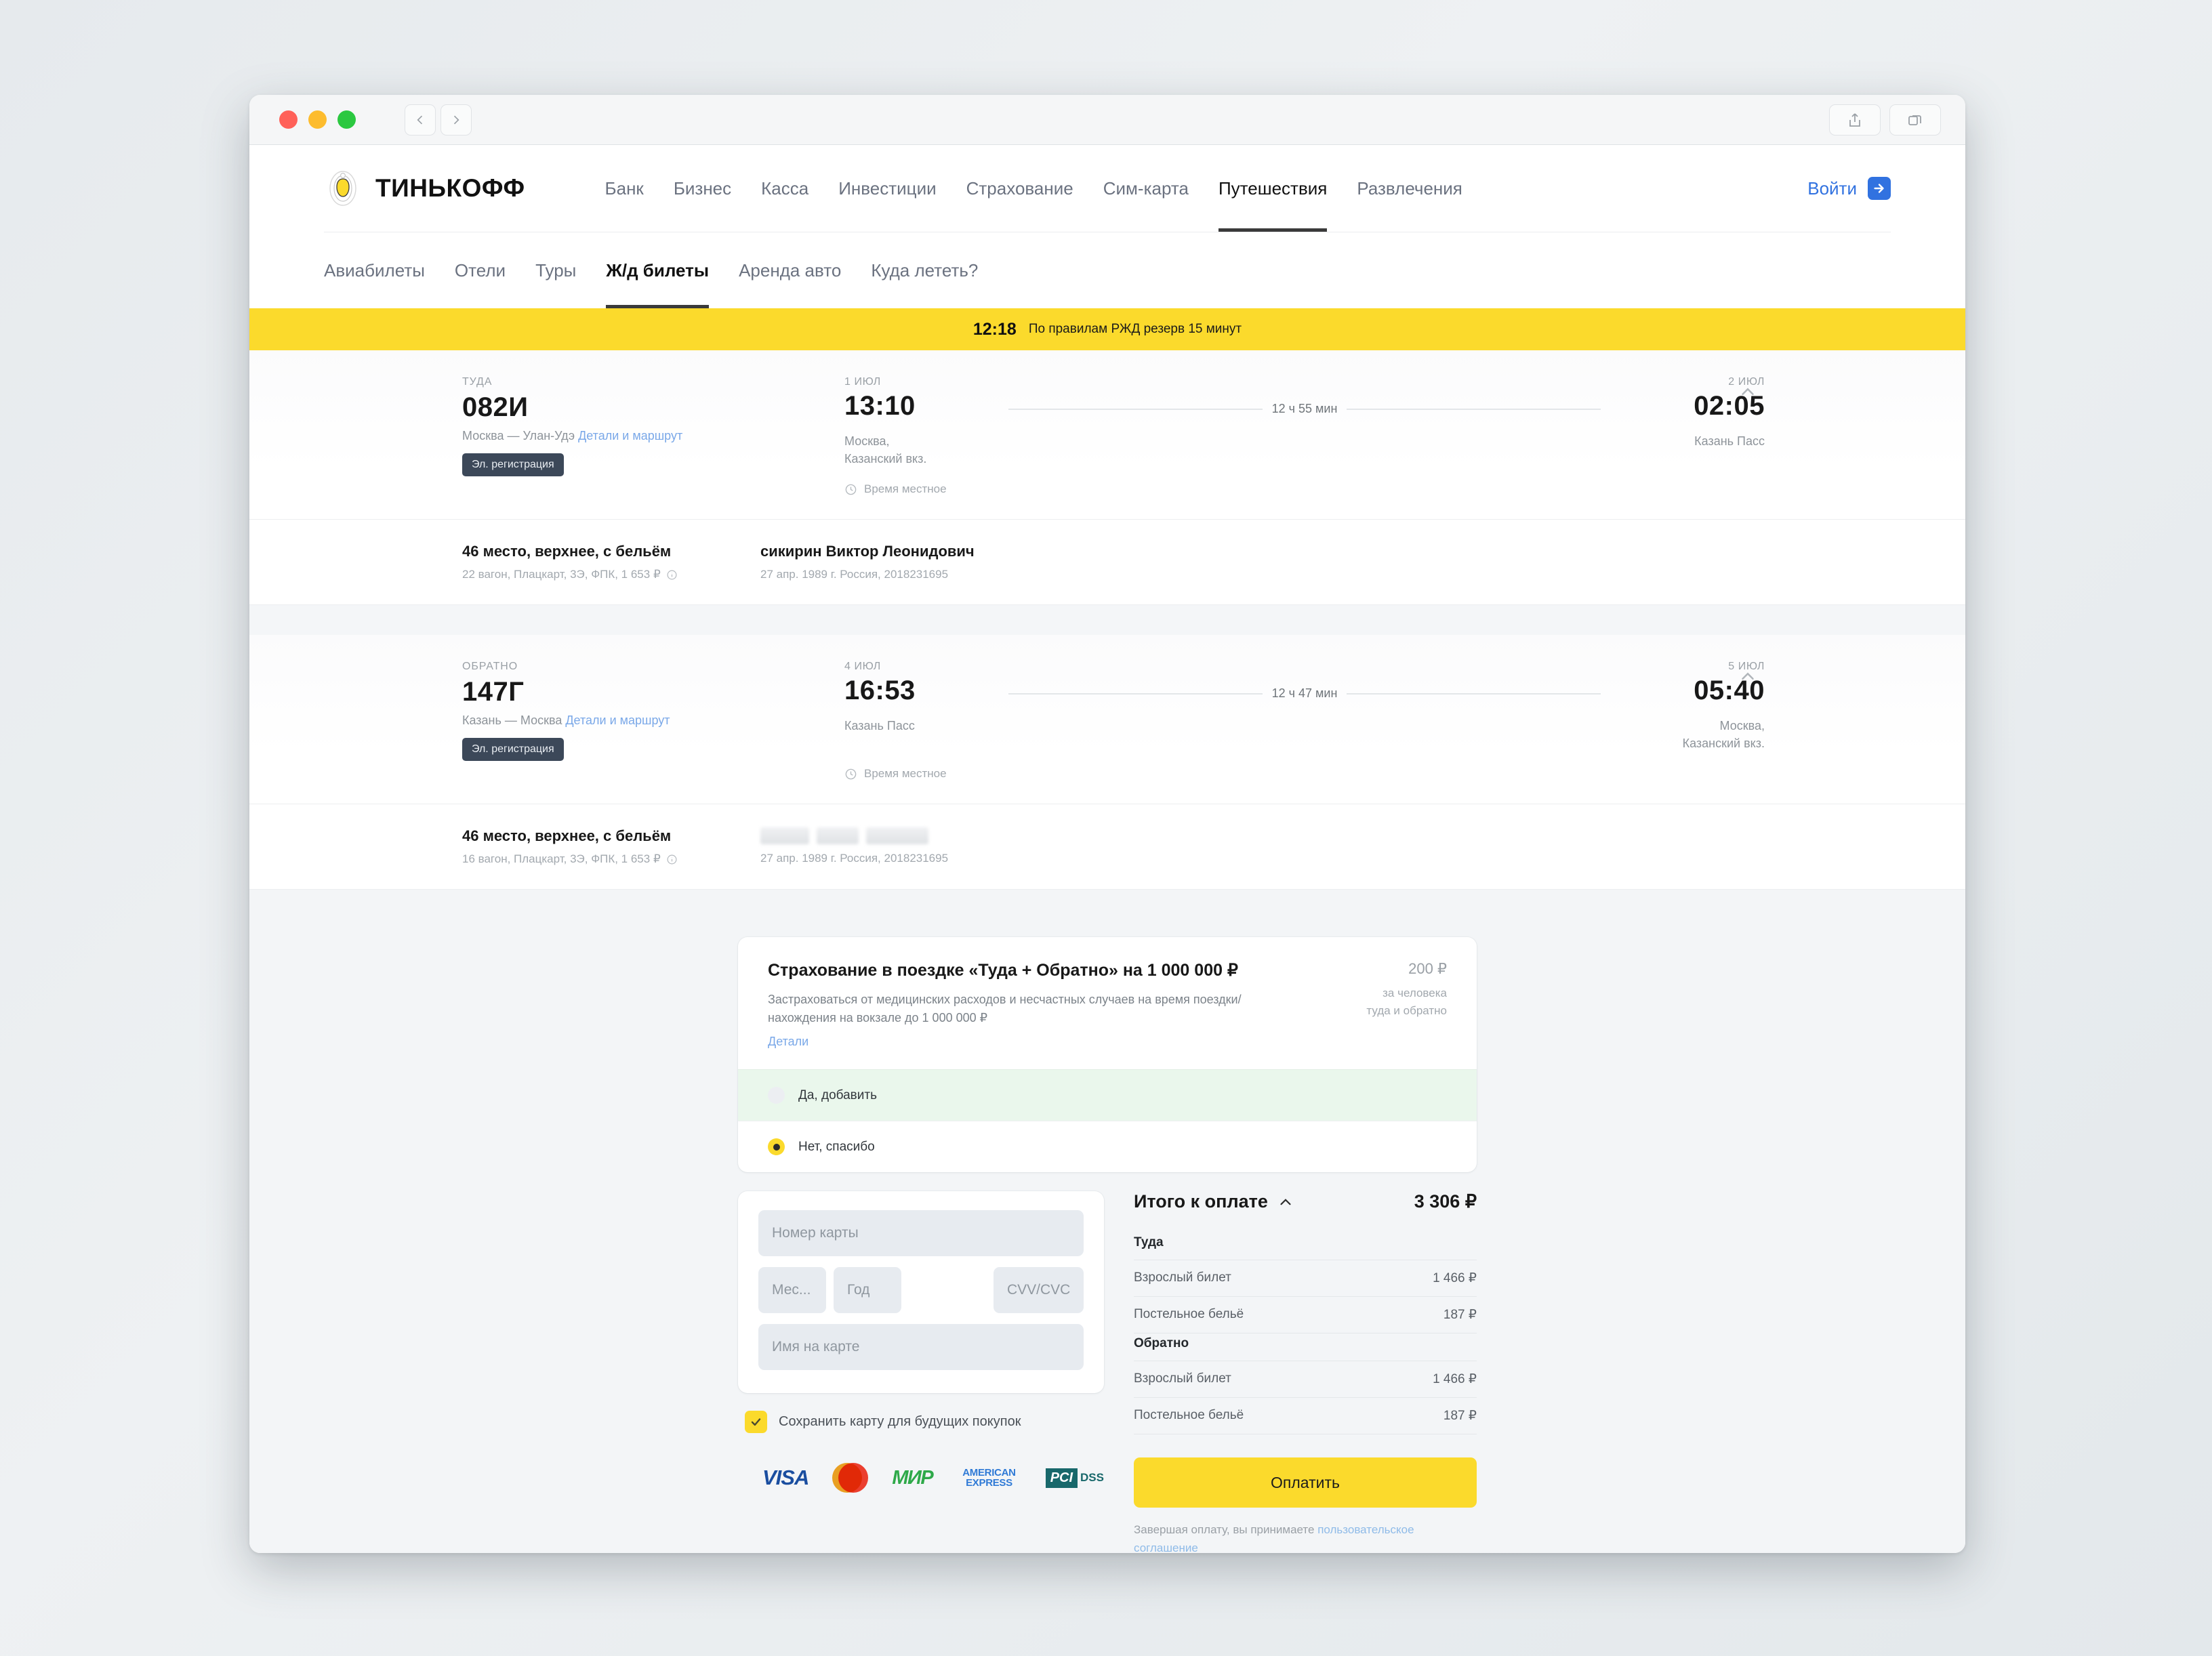  I want to click on passenger-document: 27 апр. 1989 г. Россия, 2018231695, so click(854, 858).